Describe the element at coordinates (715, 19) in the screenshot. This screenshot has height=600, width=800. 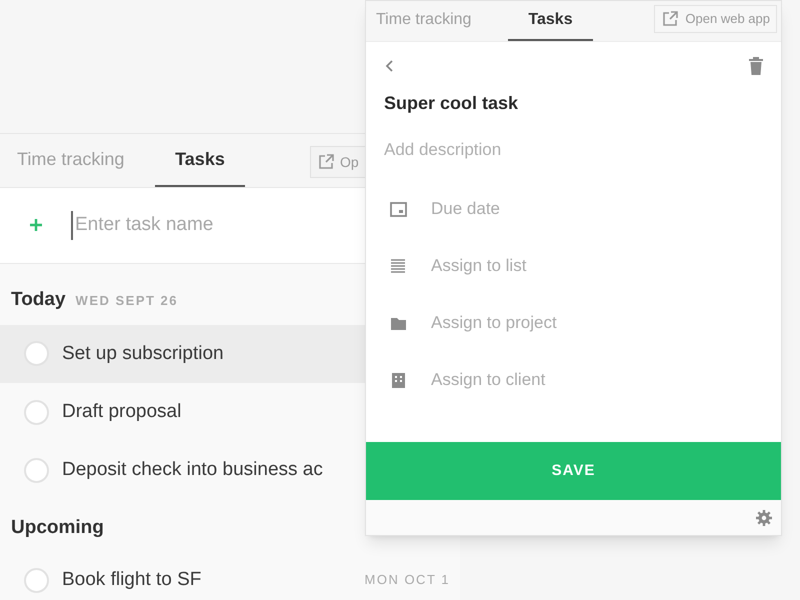
I see `open-web-app-button: Open web app` at that location.